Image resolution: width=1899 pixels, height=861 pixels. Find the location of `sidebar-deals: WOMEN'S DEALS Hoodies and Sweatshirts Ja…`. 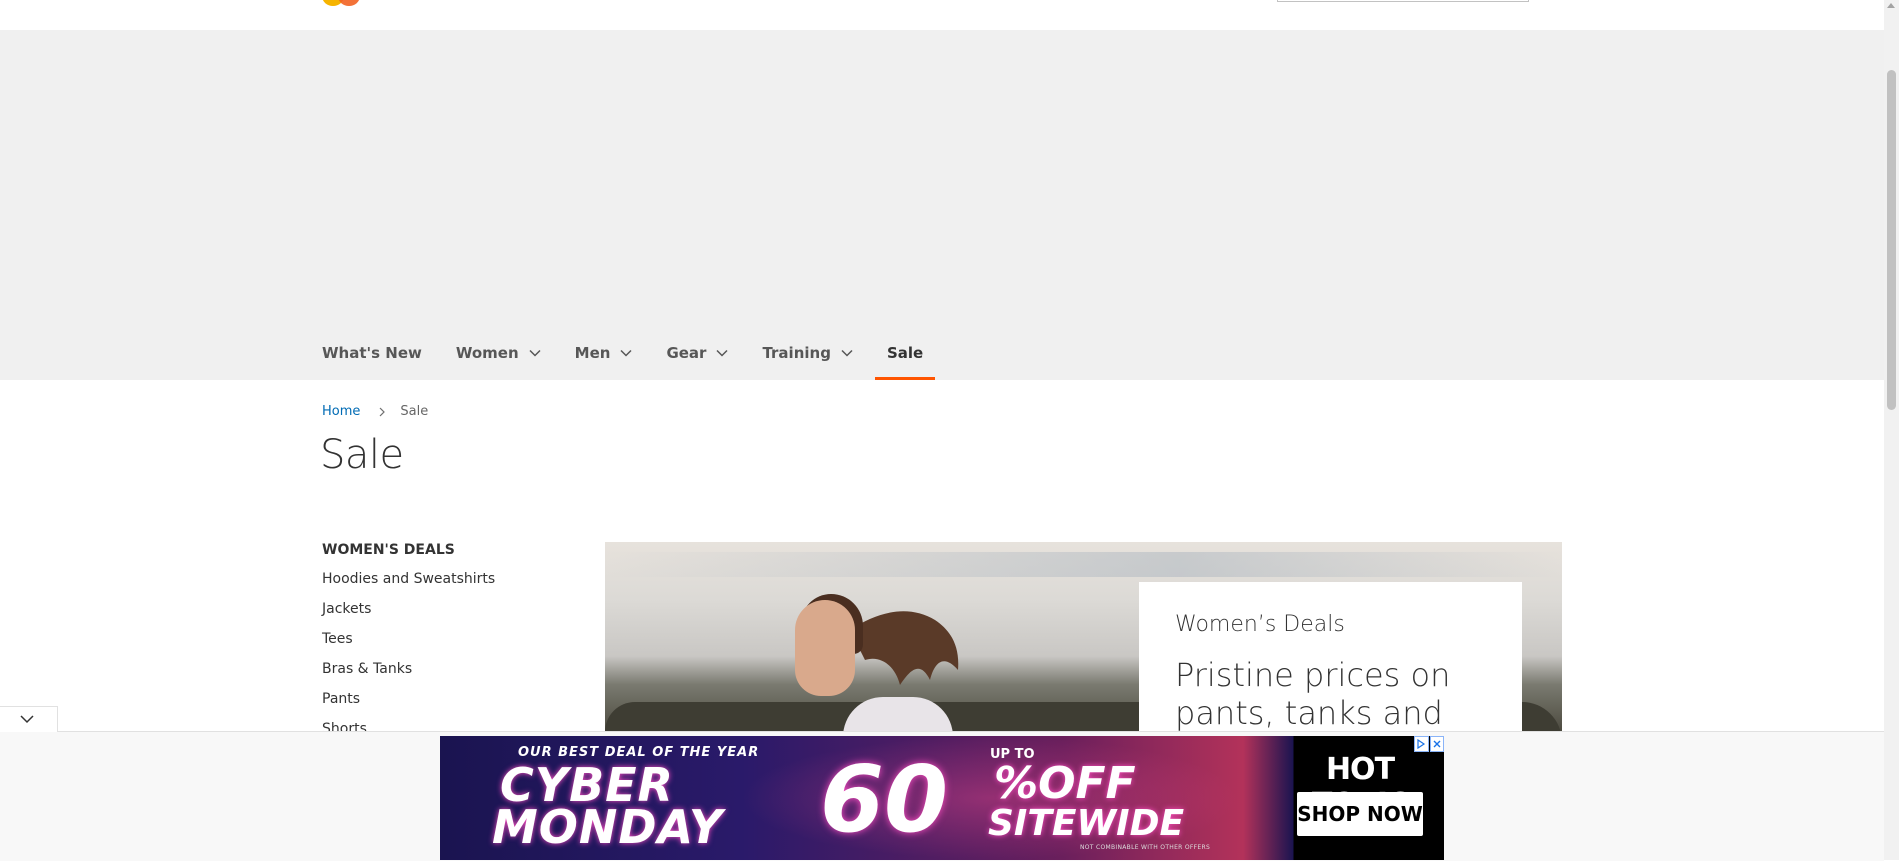

sidebar-deals: WOMEN'S DEALS Hoodies and Sweatshirts Ja… is located at coordinates (442, 646).